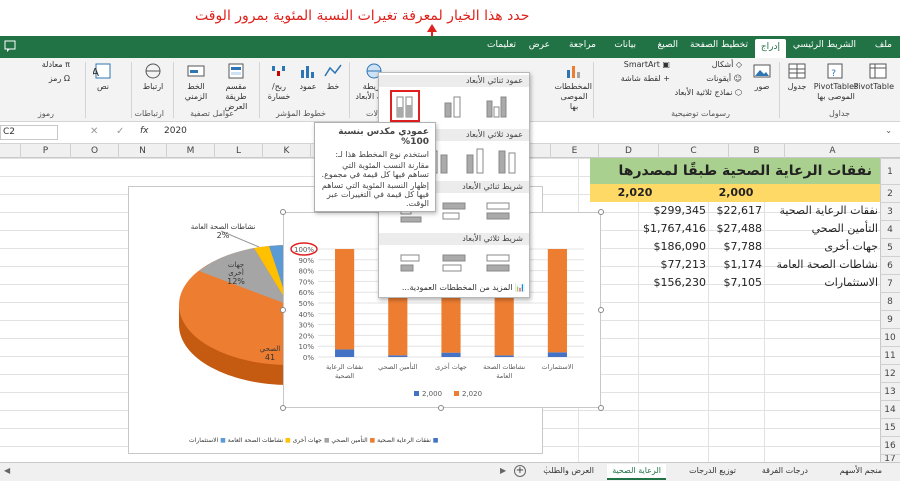 The height and width of the screenshot is (481, 900). What do you see at coordinates (29, 132) in the screenshot?
I see `name-box: C2` at bounding box center [29, 132].